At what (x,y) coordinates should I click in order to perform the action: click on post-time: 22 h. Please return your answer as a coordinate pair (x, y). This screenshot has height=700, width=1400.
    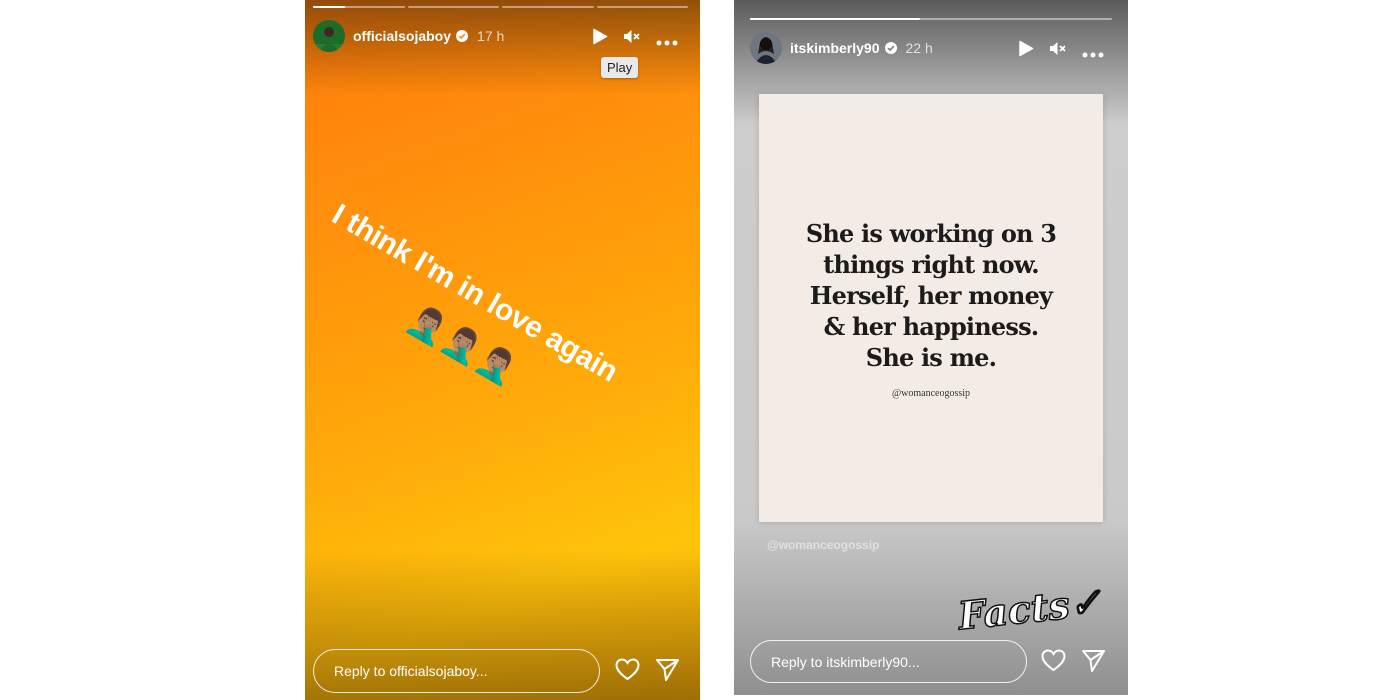
    Looking at the image, I should click on (919, 48).